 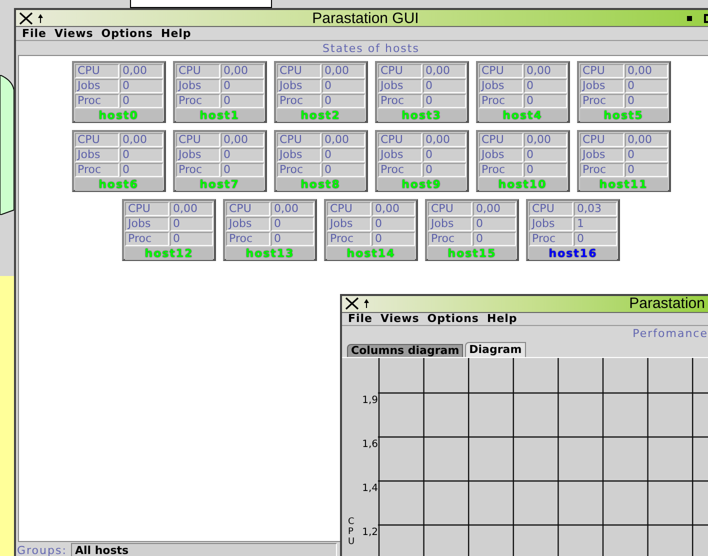 I want to click on panel-title: States of hosts, so click(x=371, y=48).